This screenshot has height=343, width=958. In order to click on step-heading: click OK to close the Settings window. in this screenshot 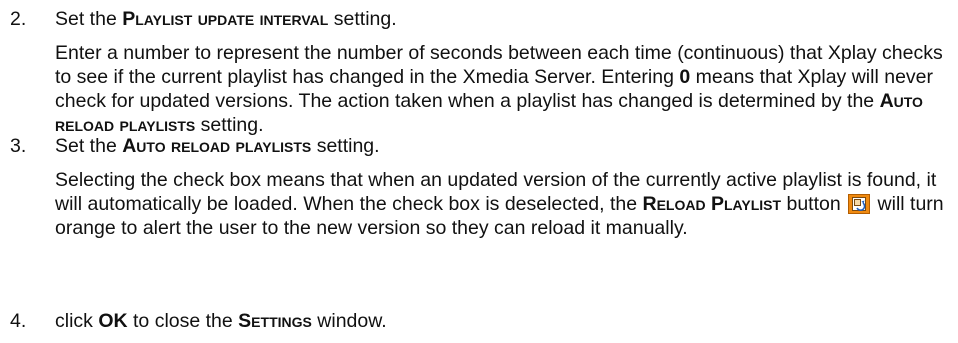, I will do `click(506, 321)`.